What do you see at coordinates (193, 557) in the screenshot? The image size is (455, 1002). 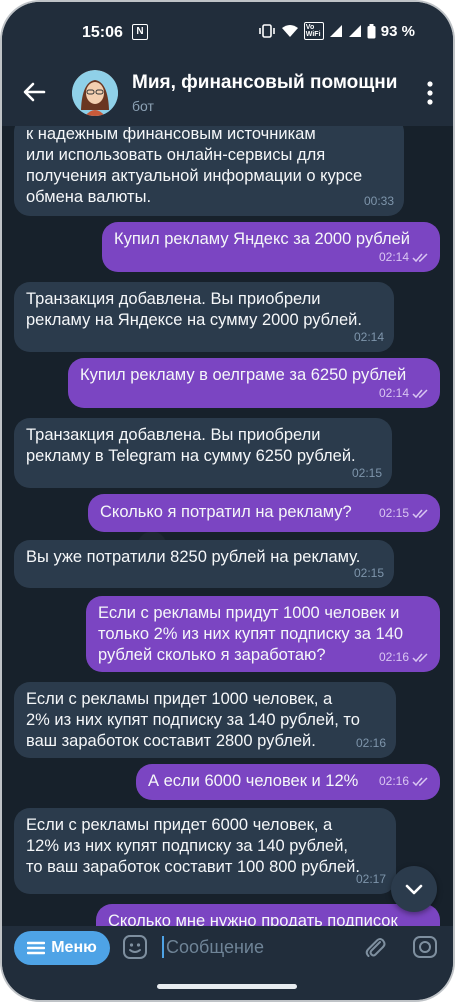 I see `message-text: Вы уже потратили 8250 рублей на рекламу.` at bounding box center [193, 557].